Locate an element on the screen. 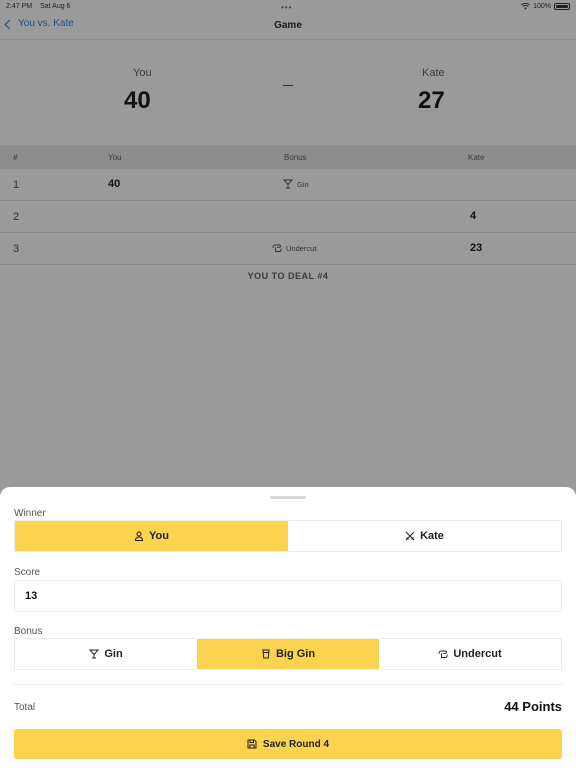 The width and height of the screenshot is (576, 768). player-kate-score: 27 is located at coordinates (431, 100).